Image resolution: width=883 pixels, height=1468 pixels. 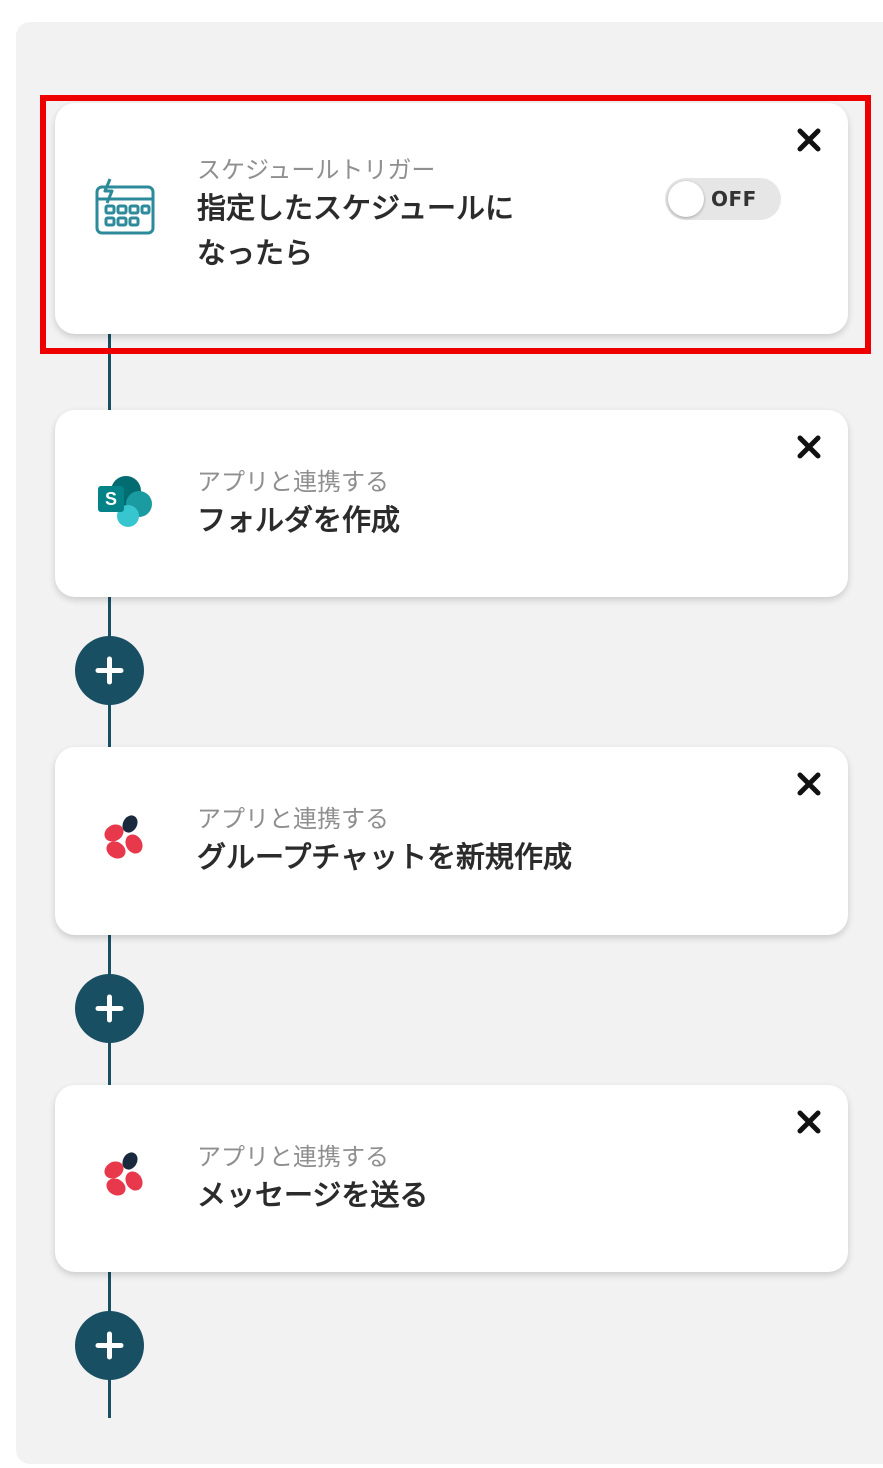 I want to click on svg-text: S, so click(x=111, y=499).